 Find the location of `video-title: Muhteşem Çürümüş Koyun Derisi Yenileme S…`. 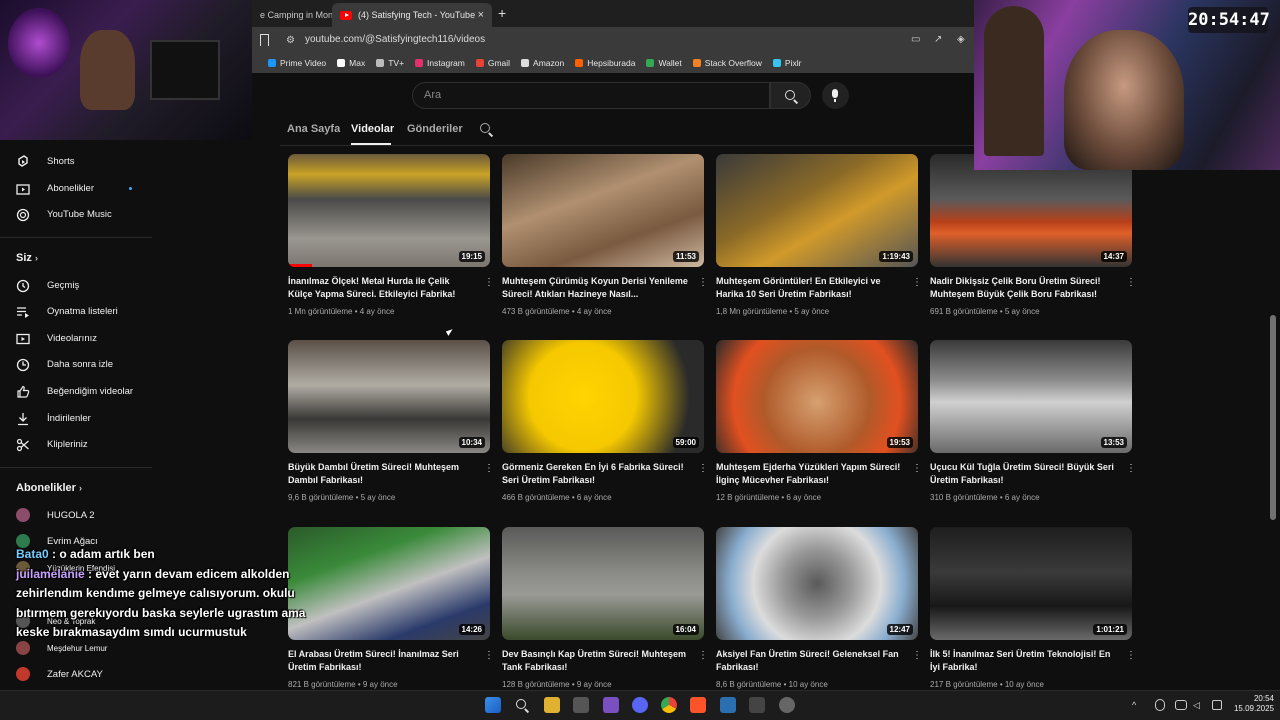

video-title: Muhteşem Çürümüş Koyun Derisi Yenileme S… is located at coordinates (596, 288).